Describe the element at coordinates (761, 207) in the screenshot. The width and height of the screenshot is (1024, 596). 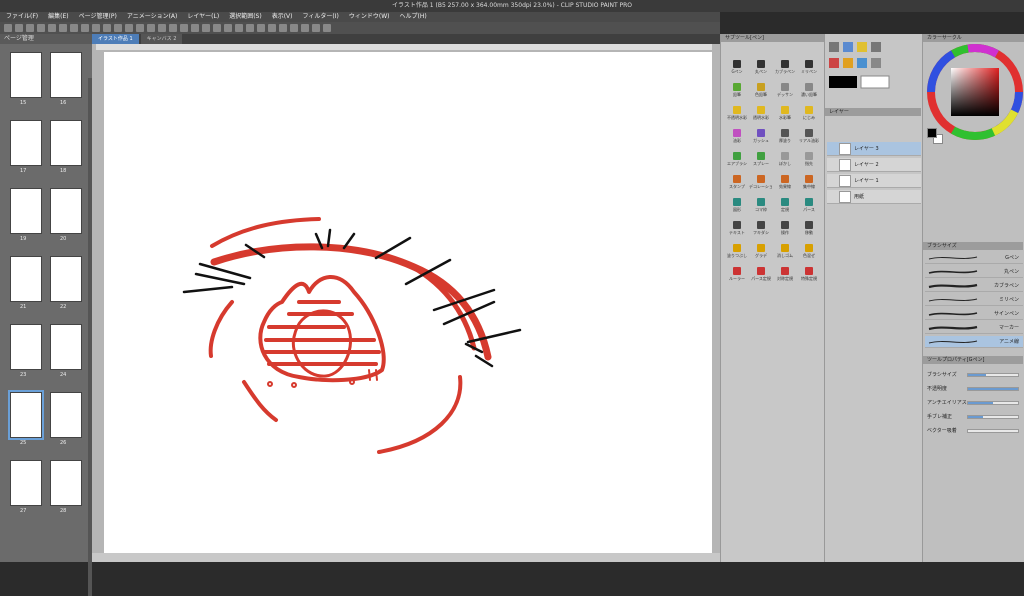
I see `subtool-item: コマ枠` at that location.